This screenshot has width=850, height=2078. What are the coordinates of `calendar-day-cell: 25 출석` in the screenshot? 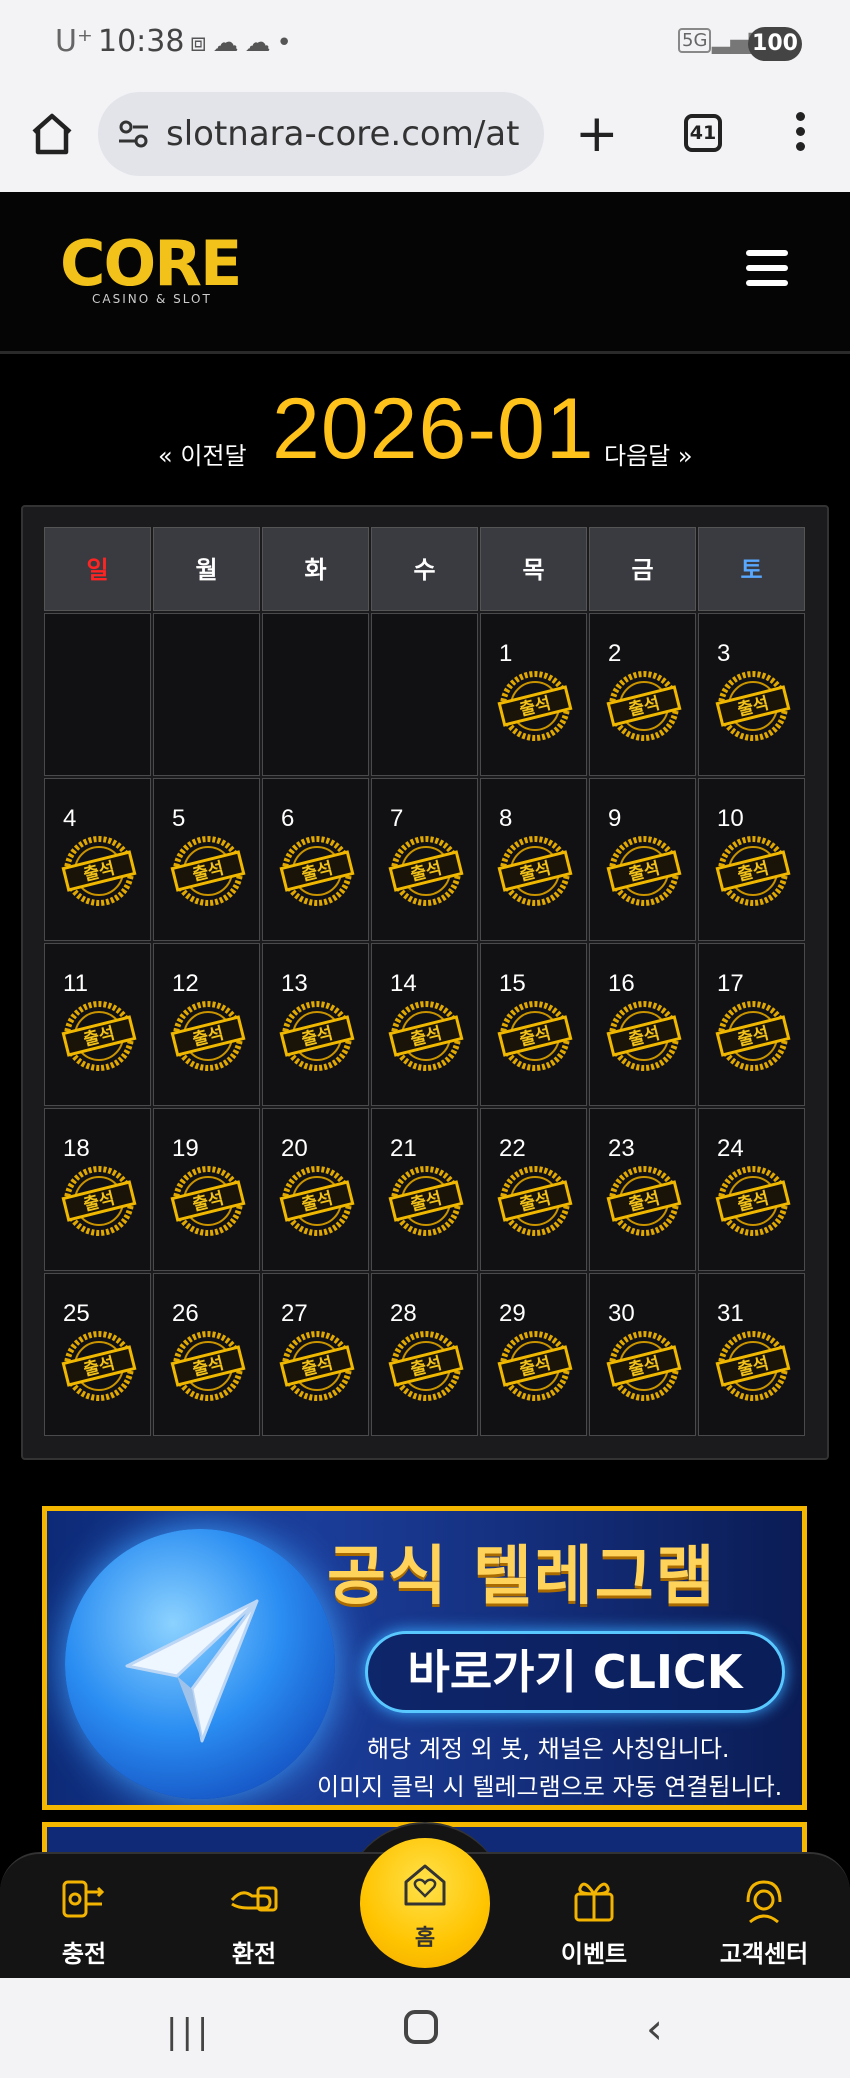 It's located at (97, 1354).